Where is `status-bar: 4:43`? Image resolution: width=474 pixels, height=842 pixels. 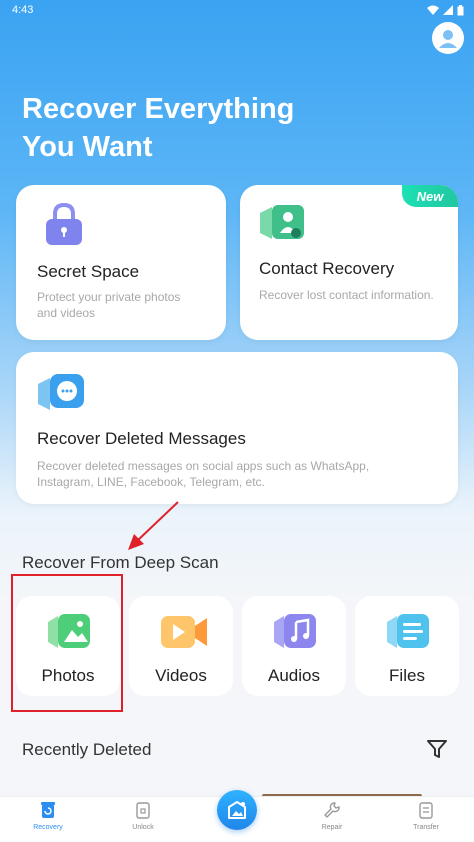 status-bar: 4:43 is located at coordinates (237, 10).